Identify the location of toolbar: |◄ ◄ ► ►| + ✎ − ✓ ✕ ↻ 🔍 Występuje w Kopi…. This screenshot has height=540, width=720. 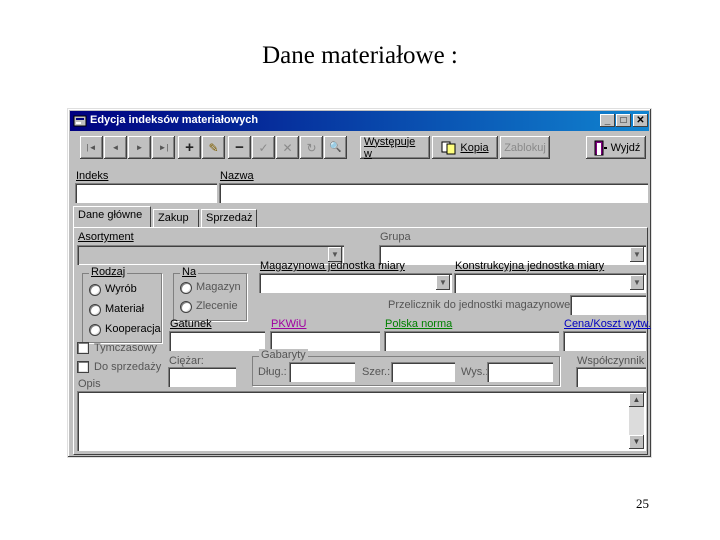
(361, 149).